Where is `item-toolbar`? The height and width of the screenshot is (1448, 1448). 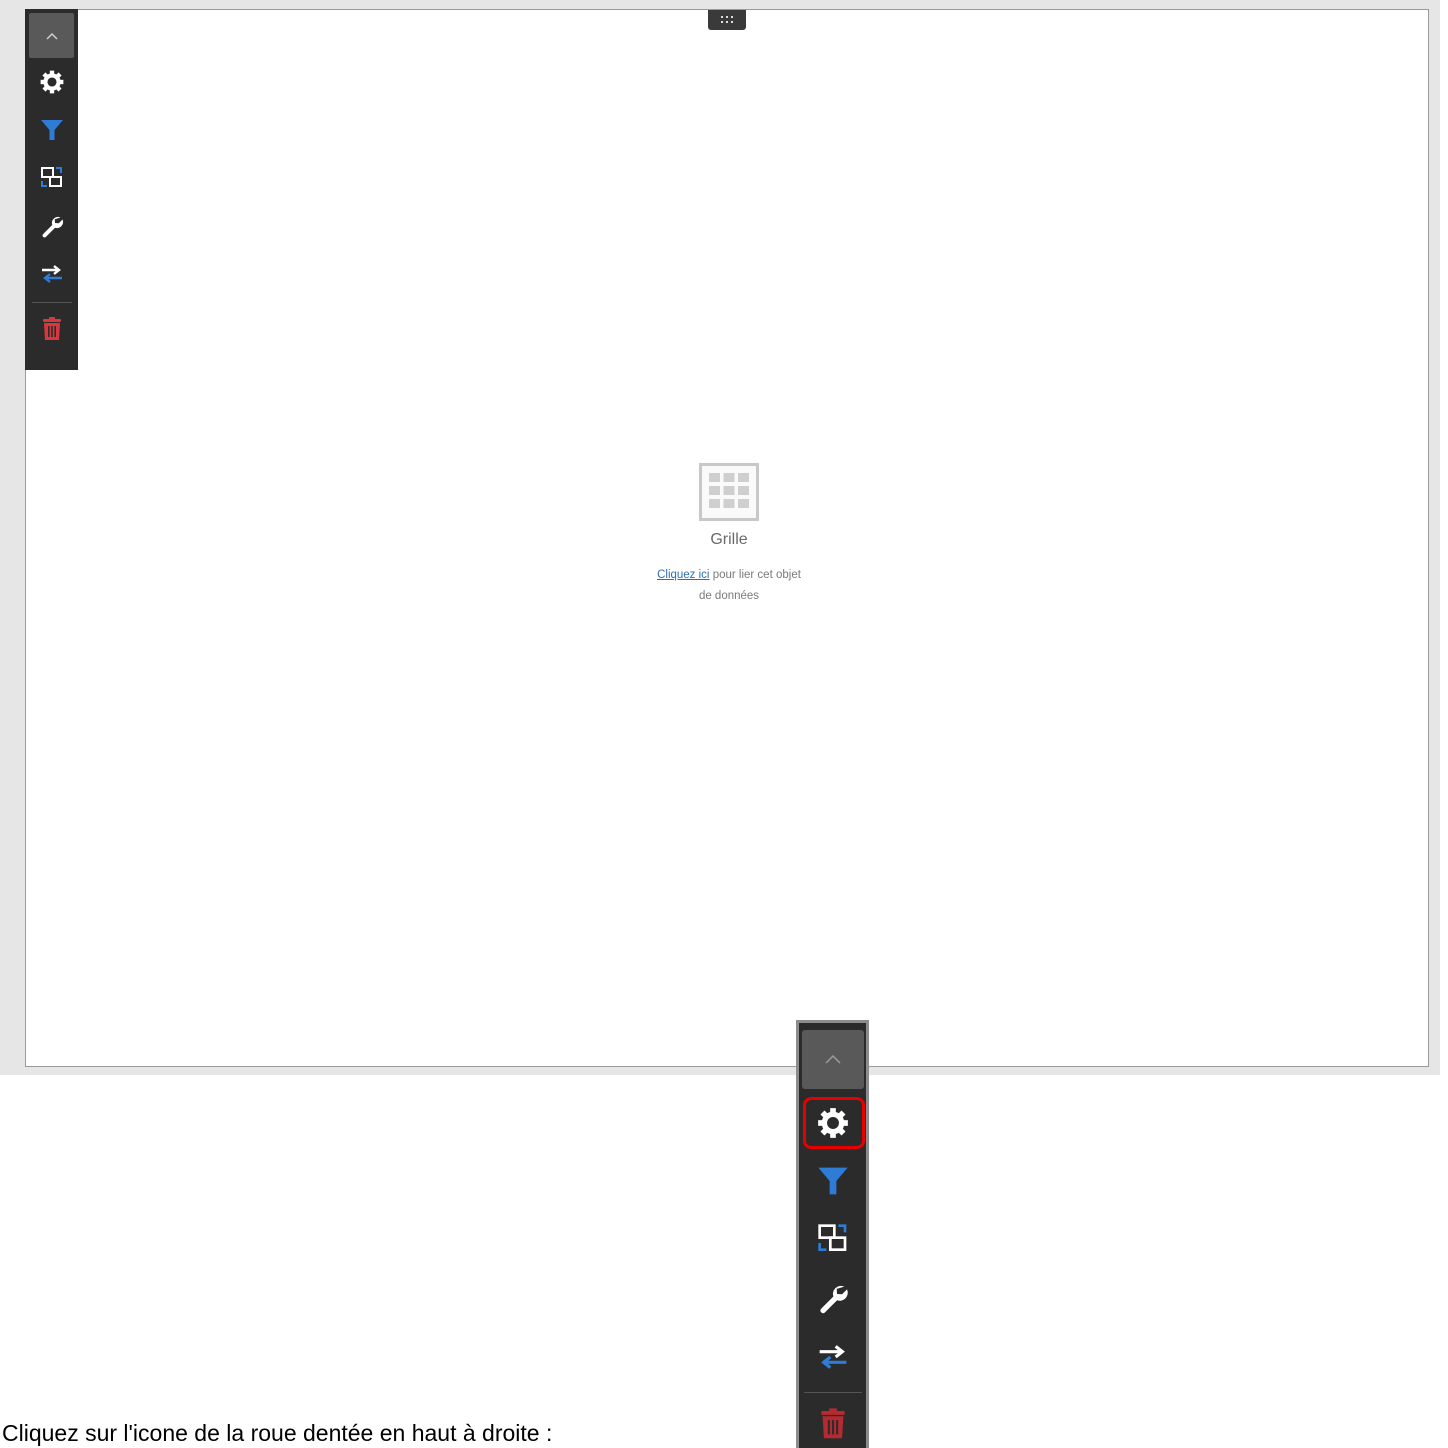 item-toolbar is located at coordinates (51, 189).